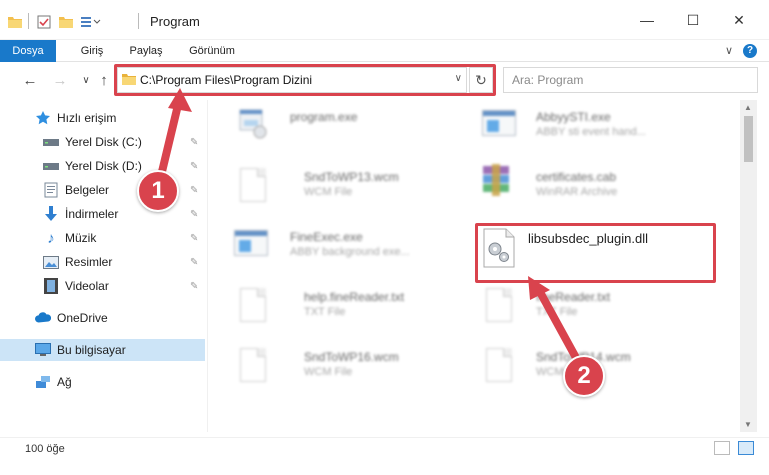 The image size is (769, 475). I want to click on exe-icon, so click(254, 126).